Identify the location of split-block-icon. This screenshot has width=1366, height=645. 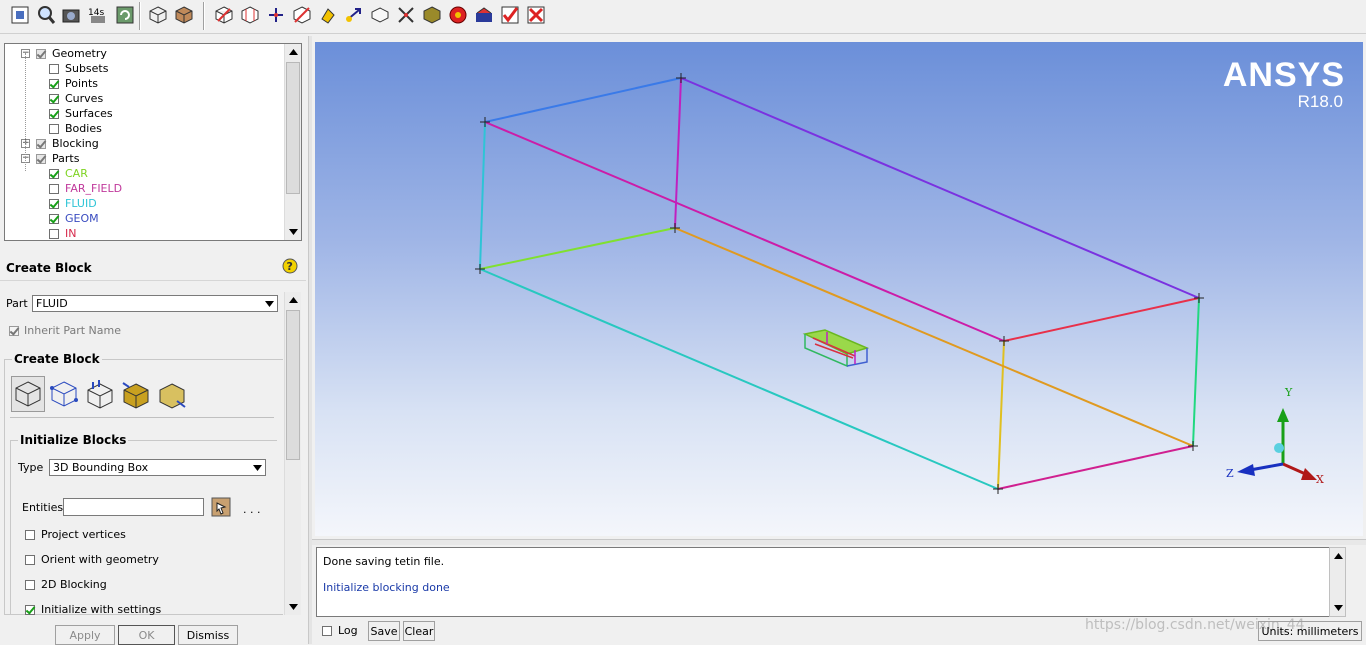
(250, 15).